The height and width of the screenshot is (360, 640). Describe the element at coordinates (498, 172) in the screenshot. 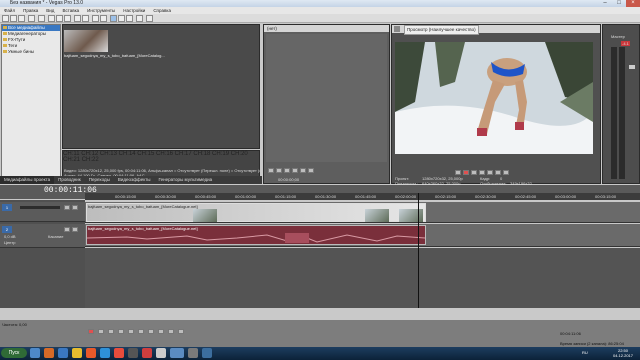

I see `preview-start-icon` at that location.